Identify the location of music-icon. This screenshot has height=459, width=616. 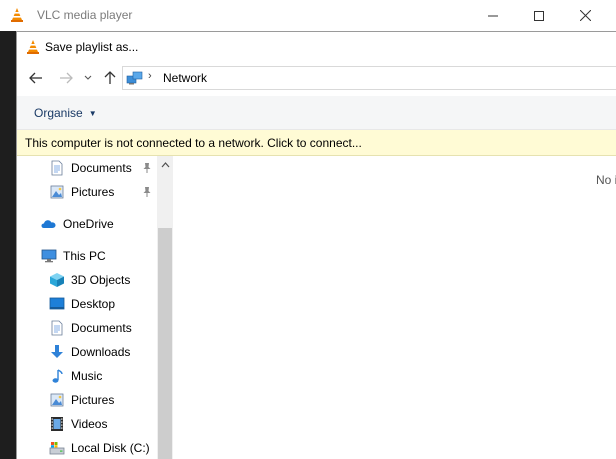
(57, 376).